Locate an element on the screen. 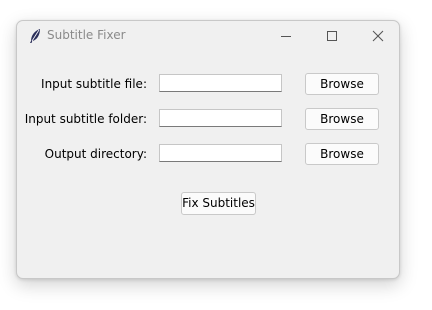 Image resolution: width=432 pixels, height=310 pixels. feather-icon is located at coordinates (35, 36).